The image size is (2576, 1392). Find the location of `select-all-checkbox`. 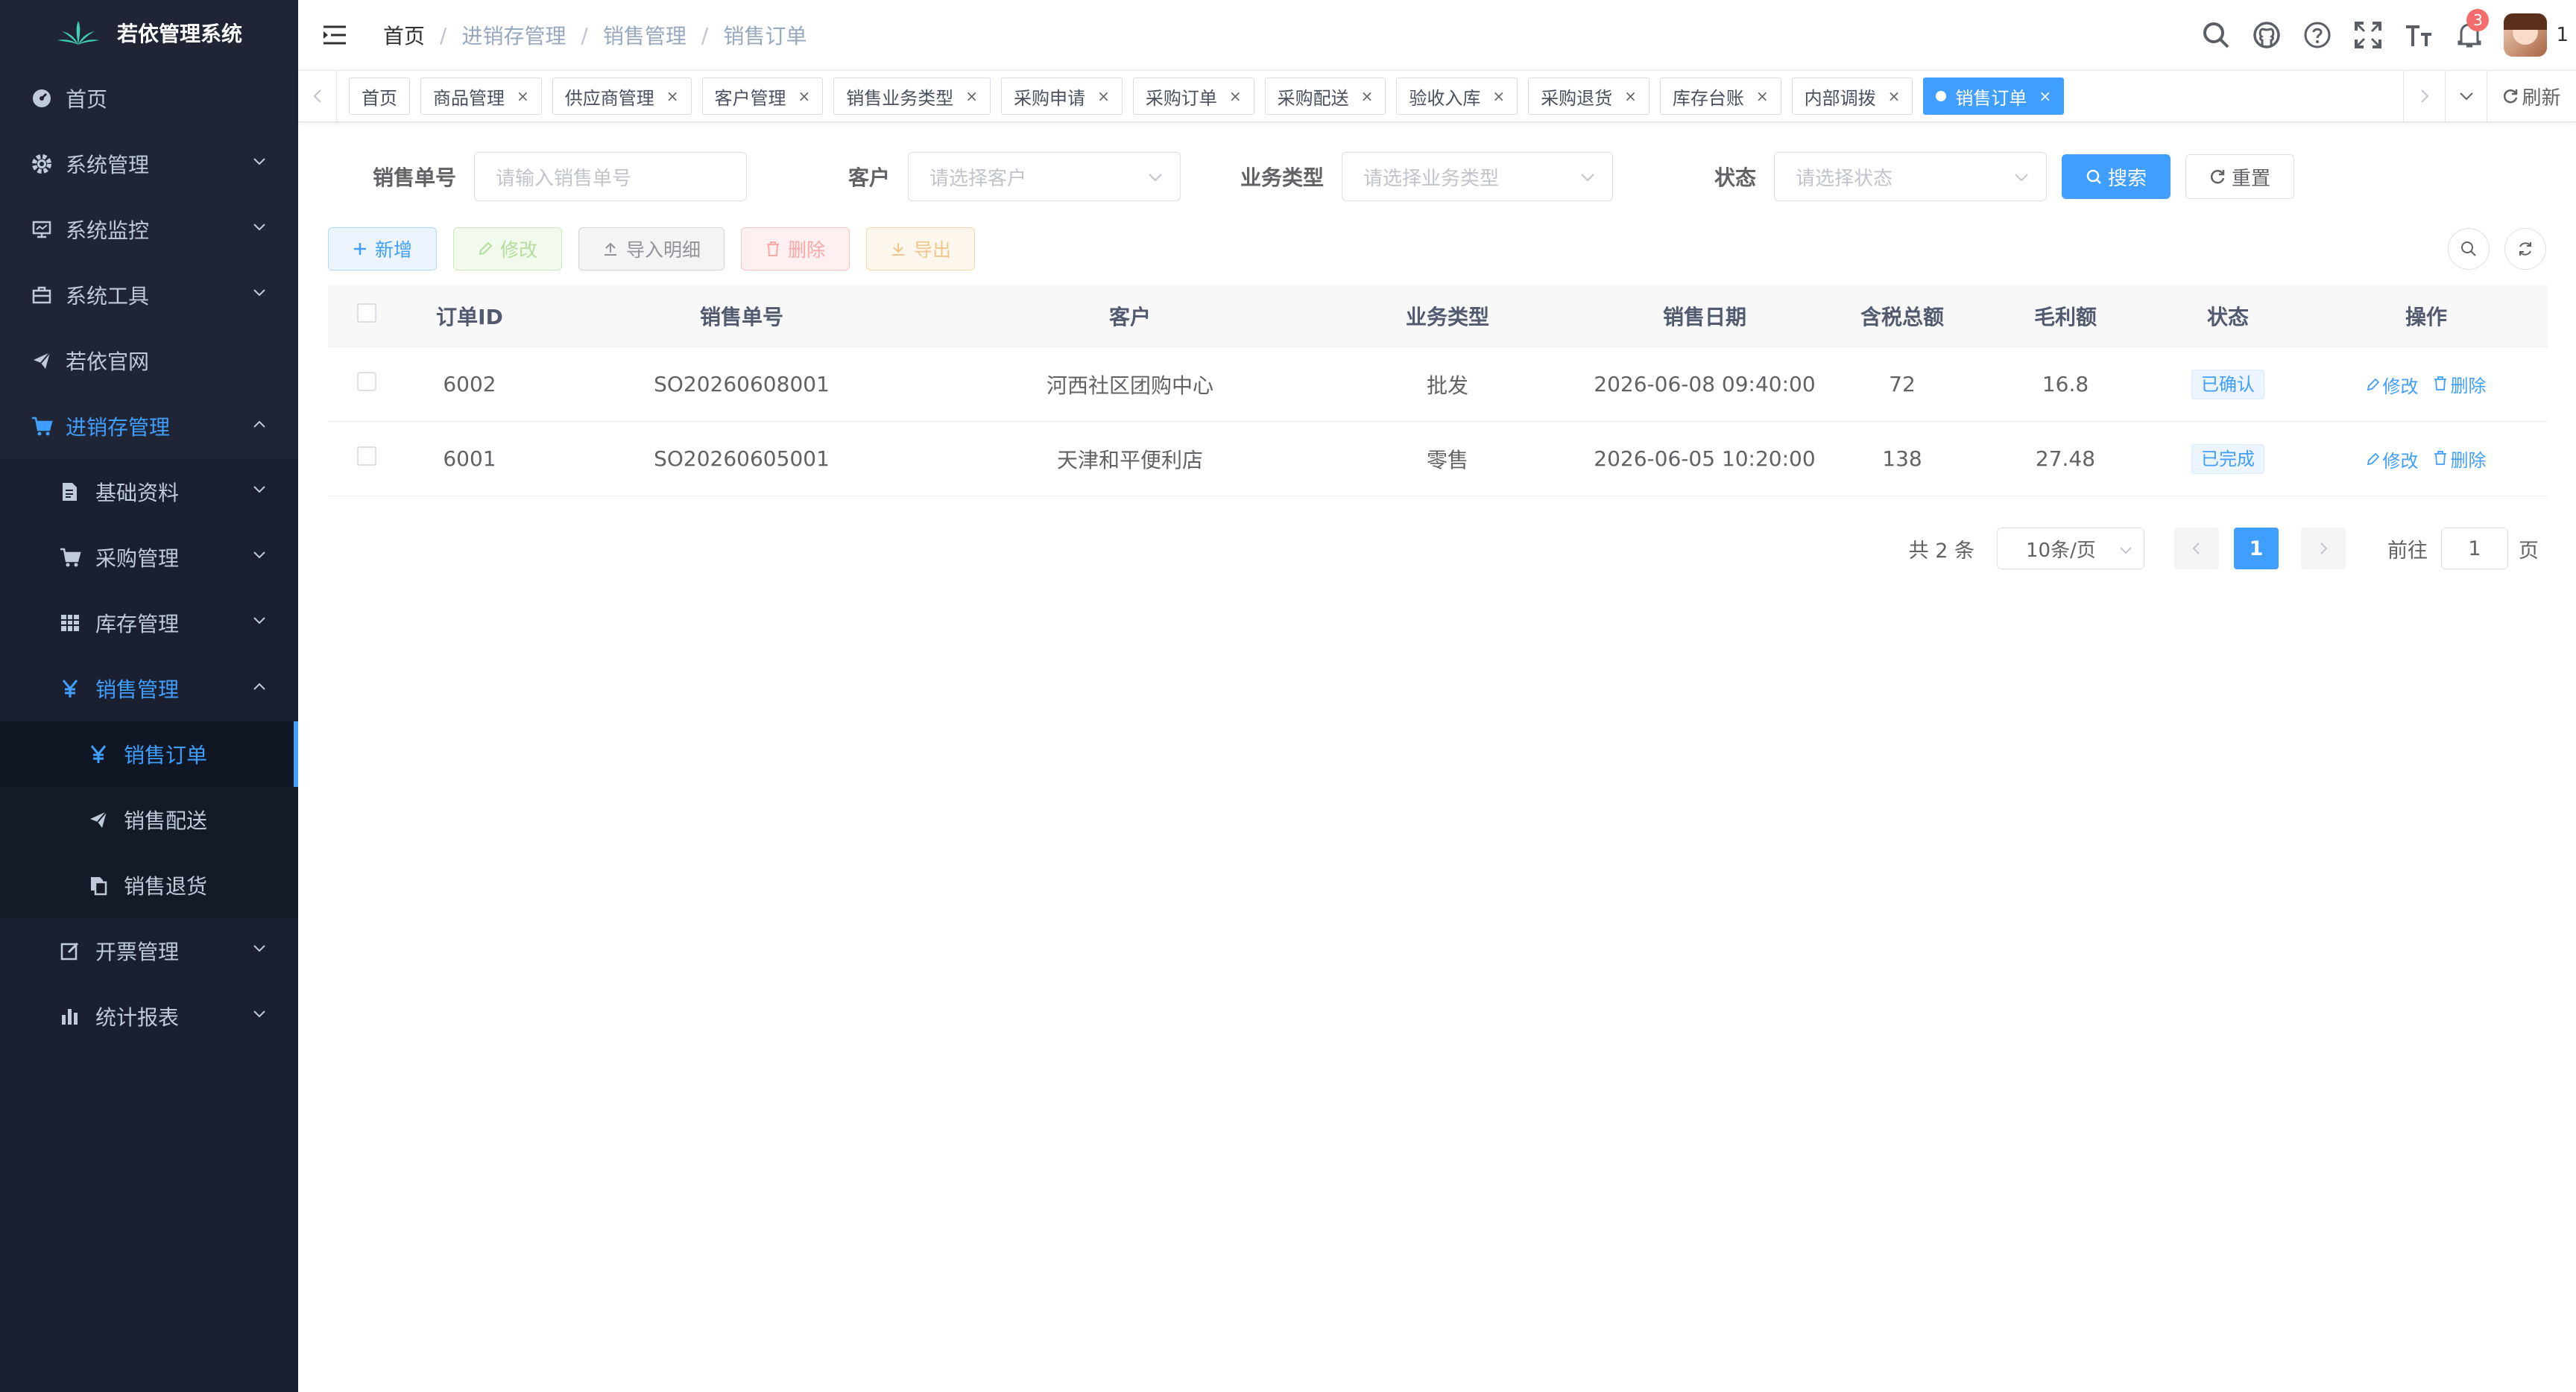

select-all-checkbox is located at coordinates (366, 313).